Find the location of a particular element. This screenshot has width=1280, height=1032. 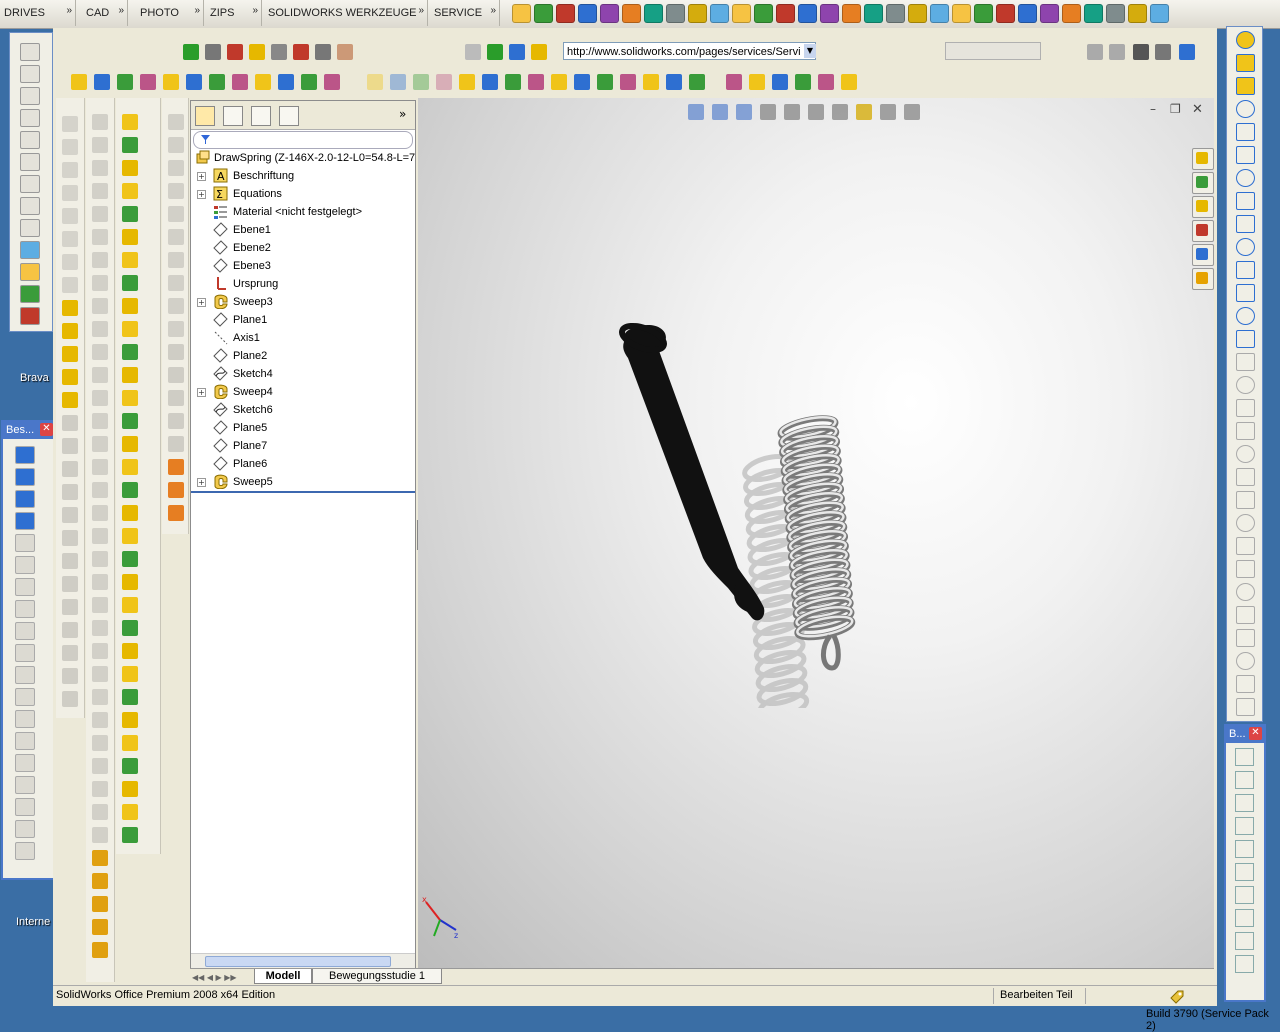

close-icon: ✕ is located at coordinates (1255, 733).